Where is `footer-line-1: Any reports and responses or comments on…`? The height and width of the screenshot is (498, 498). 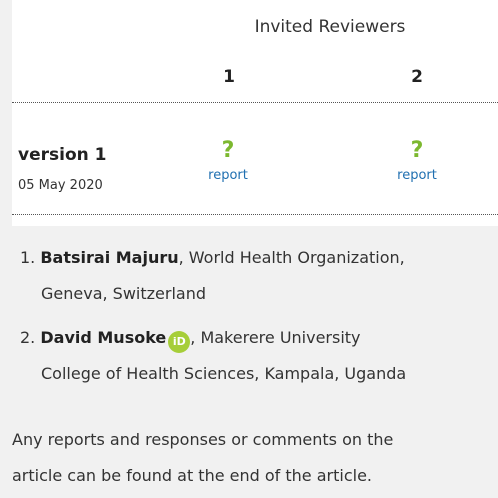
footer-line-1: Any reports and responses or comments on… is located at coordinates (203, 439).